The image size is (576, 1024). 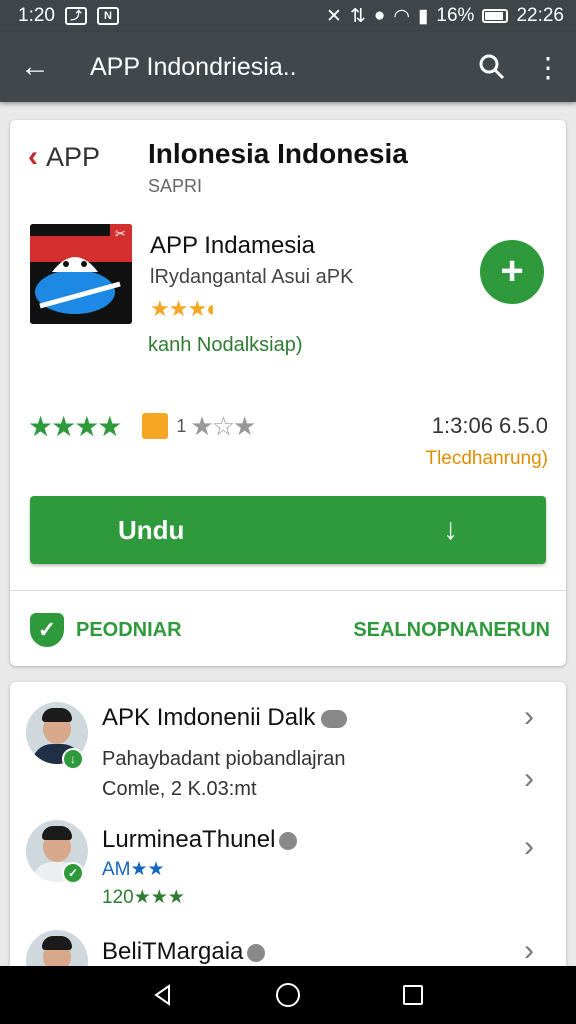 I want to click on overflow-menu-icon: ⋮, so click(x=548, y=67).